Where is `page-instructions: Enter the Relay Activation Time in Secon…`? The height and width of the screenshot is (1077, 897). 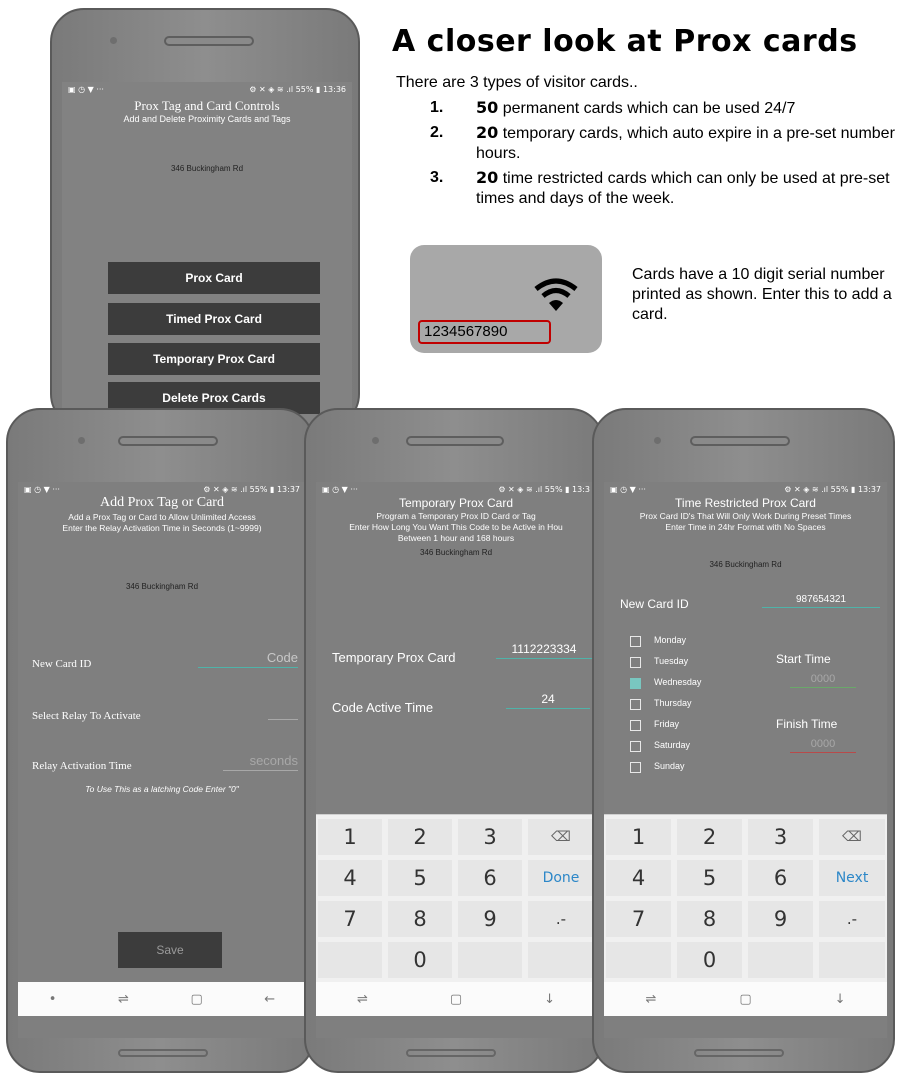 page-instructions: Enter the Relay Activation Time in Secon… is located at coordinates (162, 528).